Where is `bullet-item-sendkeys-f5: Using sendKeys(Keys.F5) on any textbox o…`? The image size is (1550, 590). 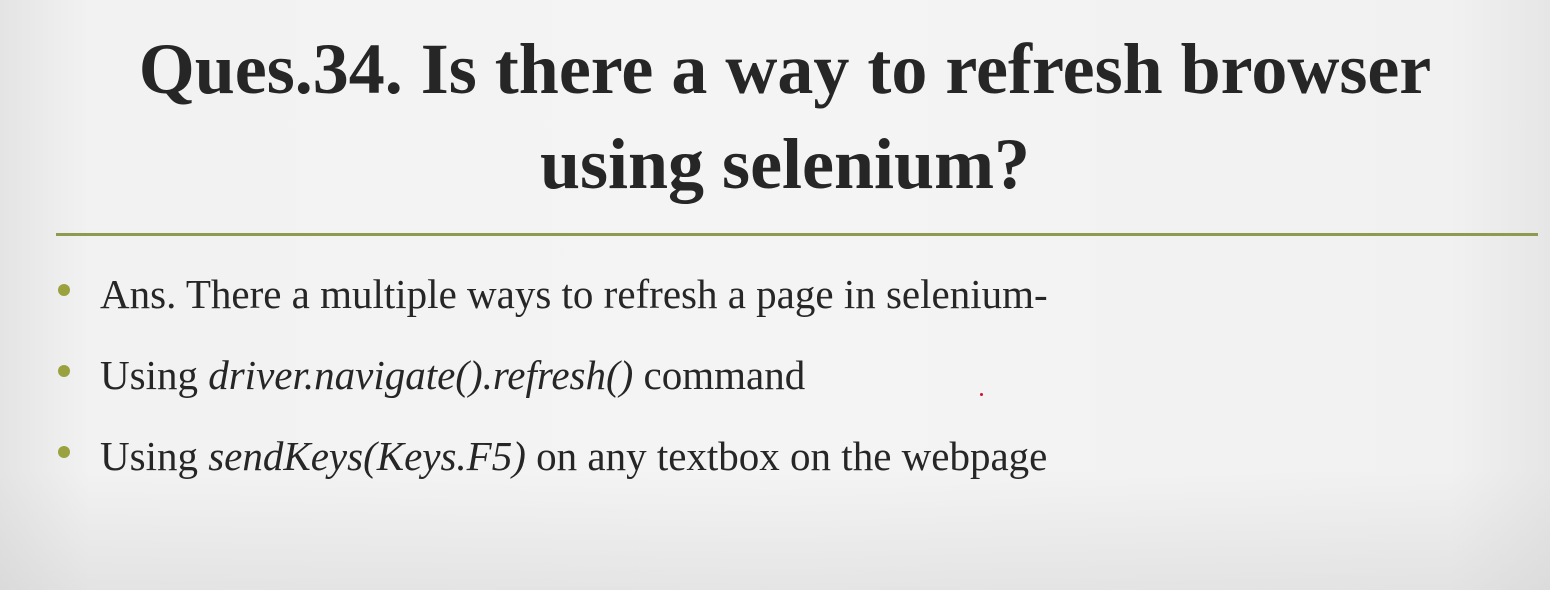
bullet-item-sendkeys-f5: Using sendKeys(Keys.F5) on any textbox o… is located at coordinates (552, 464).